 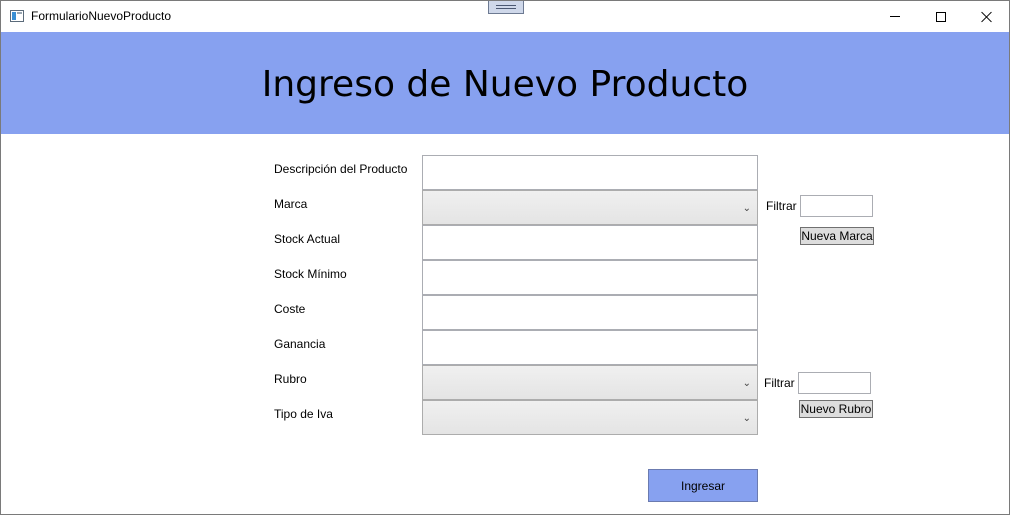 I want to click on tipo-iva-select: ⌄, so click(x=590, y=417).